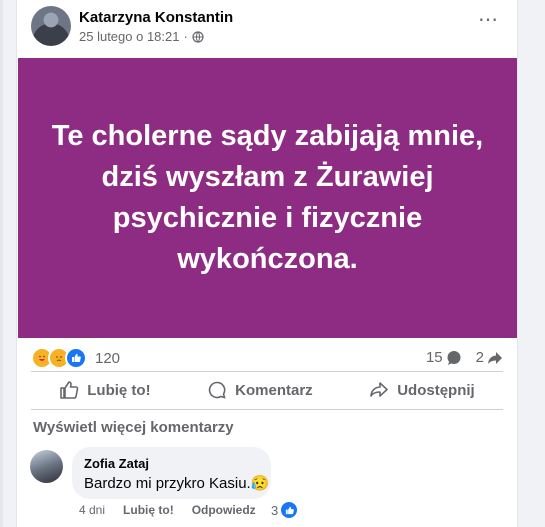 The height and width of the screenshot is (527, 545). Describe the element at coordinates (464, 357) in the screenshot. I see `engagement-counts: 15 2` at that location.